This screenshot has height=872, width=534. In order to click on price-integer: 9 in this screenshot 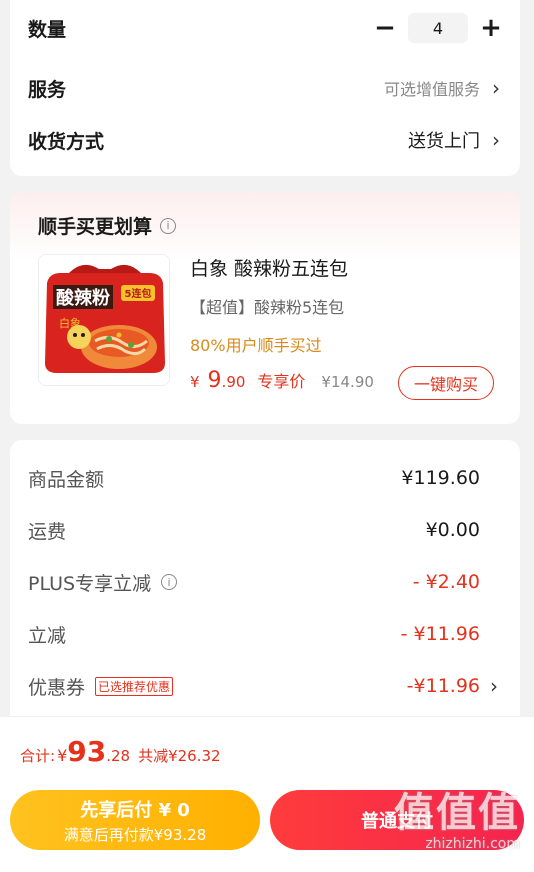, I will do `click(214, 380)`.